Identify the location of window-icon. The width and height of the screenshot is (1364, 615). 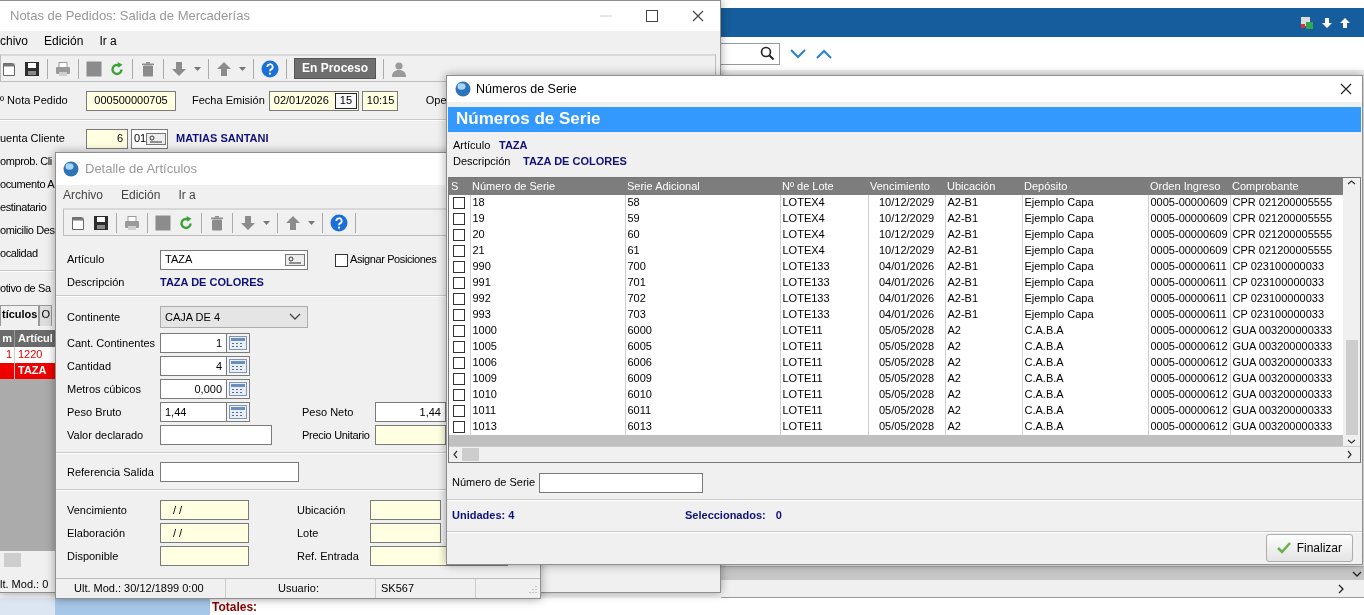
(1307, 22).